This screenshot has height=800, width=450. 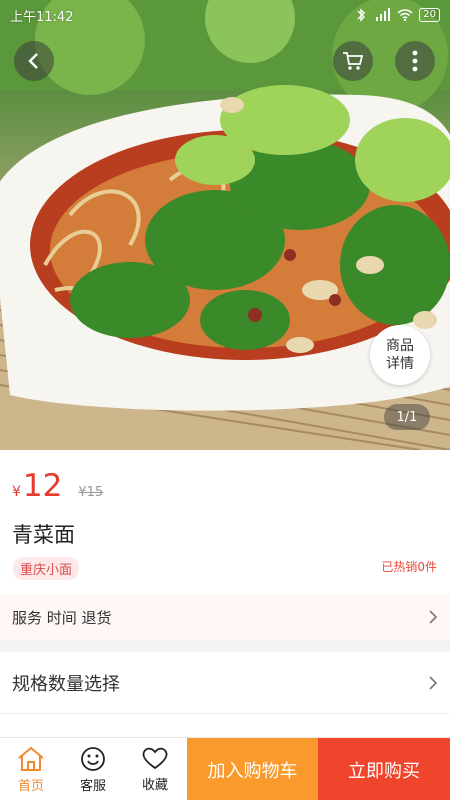 What do you see at coordinates (155, 758) in the screenshot?
I see `heart-icon` at bounding box center [155, 758].